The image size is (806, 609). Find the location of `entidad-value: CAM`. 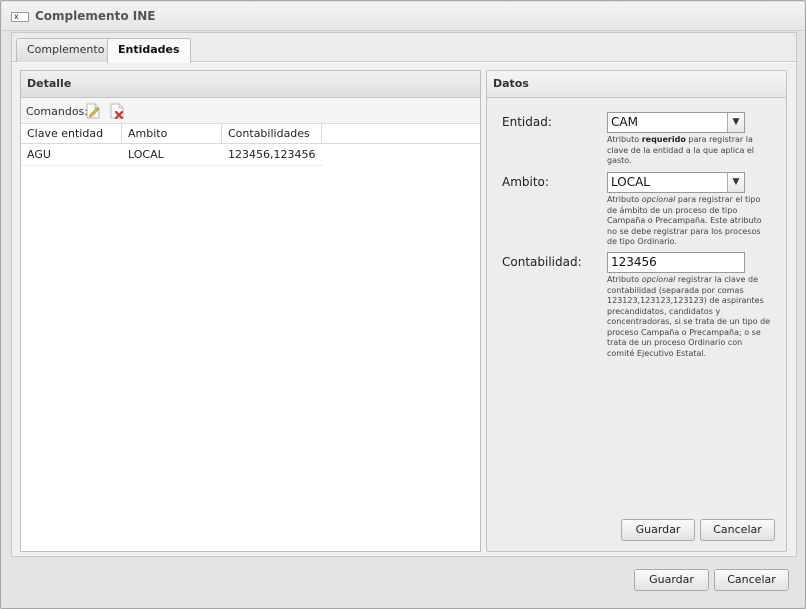

entidad-value: CAM is located at coordinates (624, 122).